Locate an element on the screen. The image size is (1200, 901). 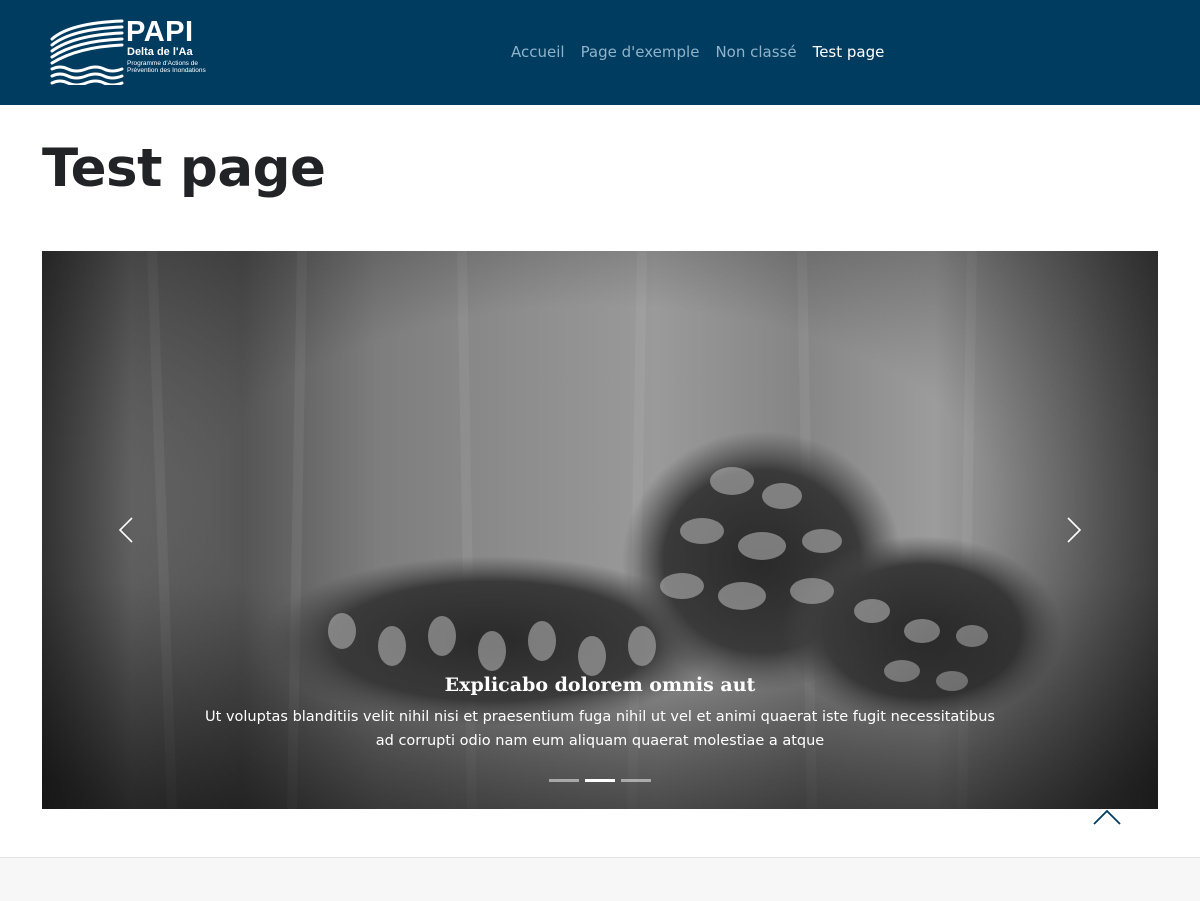
carousel-prev-button is located at coordinates (126, 530).